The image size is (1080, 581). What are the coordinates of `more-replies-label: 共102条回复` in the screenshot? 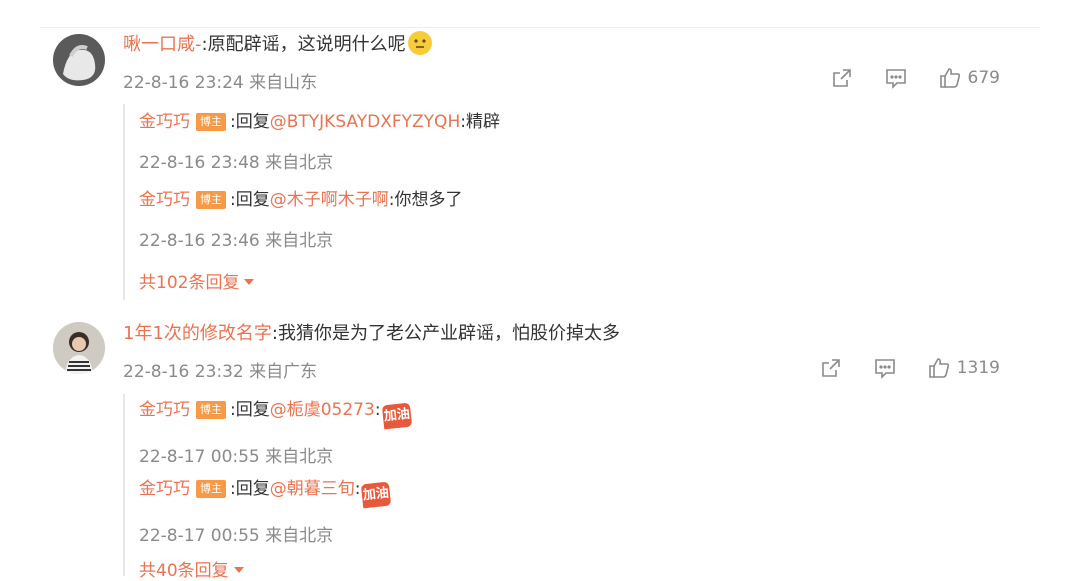 It's located at (189, 283).